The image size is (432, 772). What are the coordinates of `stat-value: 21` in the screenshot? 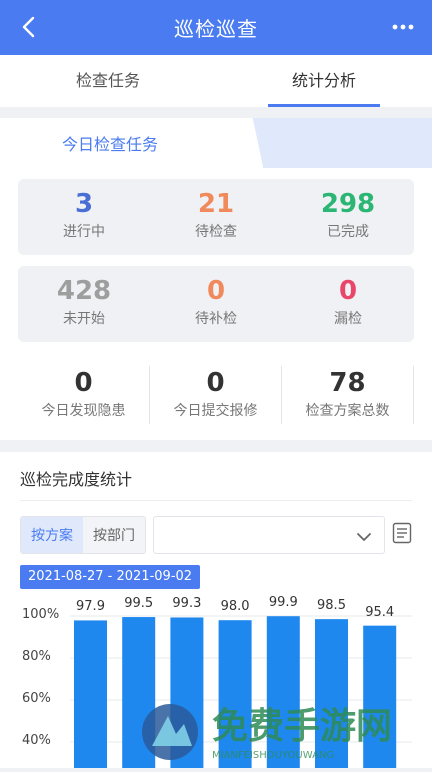 It's located at (216, 204).